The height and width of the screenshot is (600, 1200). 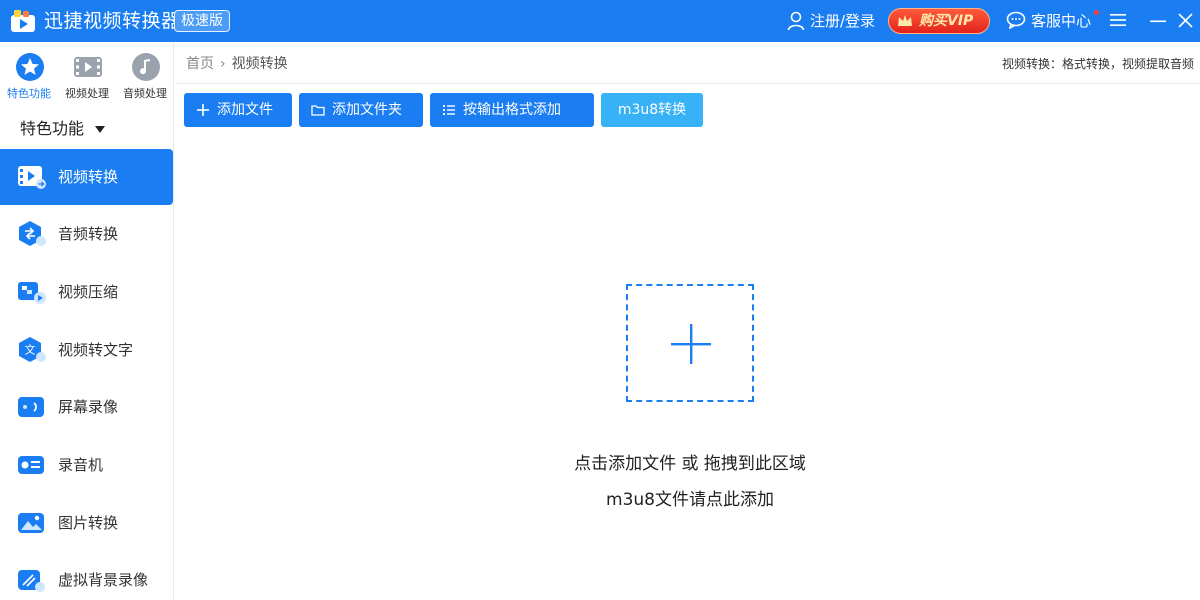 I want to click on add-file-button: 添加文件, so click(x=238, y=110).